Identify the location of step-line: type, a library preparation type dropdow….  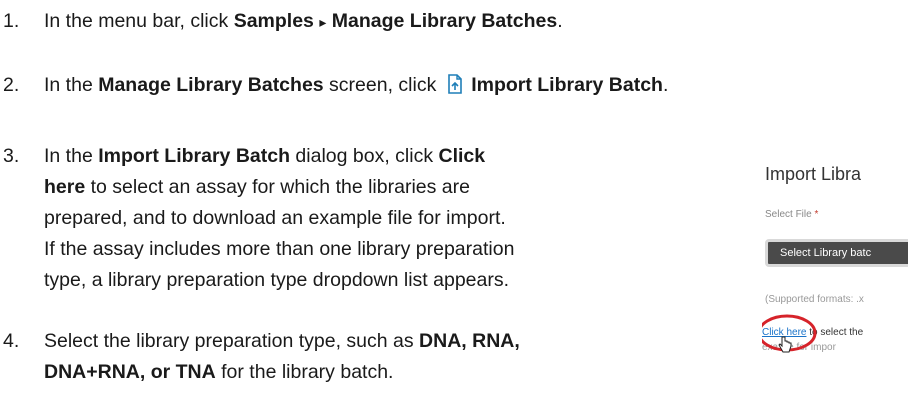
(277, 280).